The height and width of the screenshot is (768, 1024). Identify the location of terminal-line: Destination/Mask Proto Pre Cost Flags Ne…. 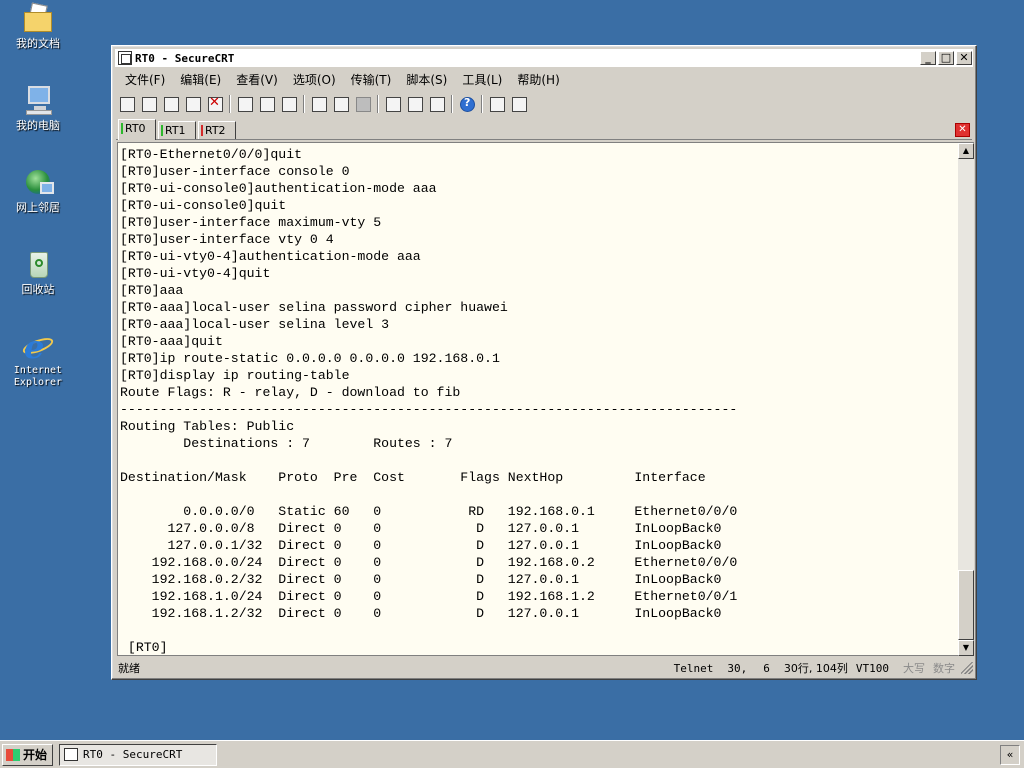
(413, 477).